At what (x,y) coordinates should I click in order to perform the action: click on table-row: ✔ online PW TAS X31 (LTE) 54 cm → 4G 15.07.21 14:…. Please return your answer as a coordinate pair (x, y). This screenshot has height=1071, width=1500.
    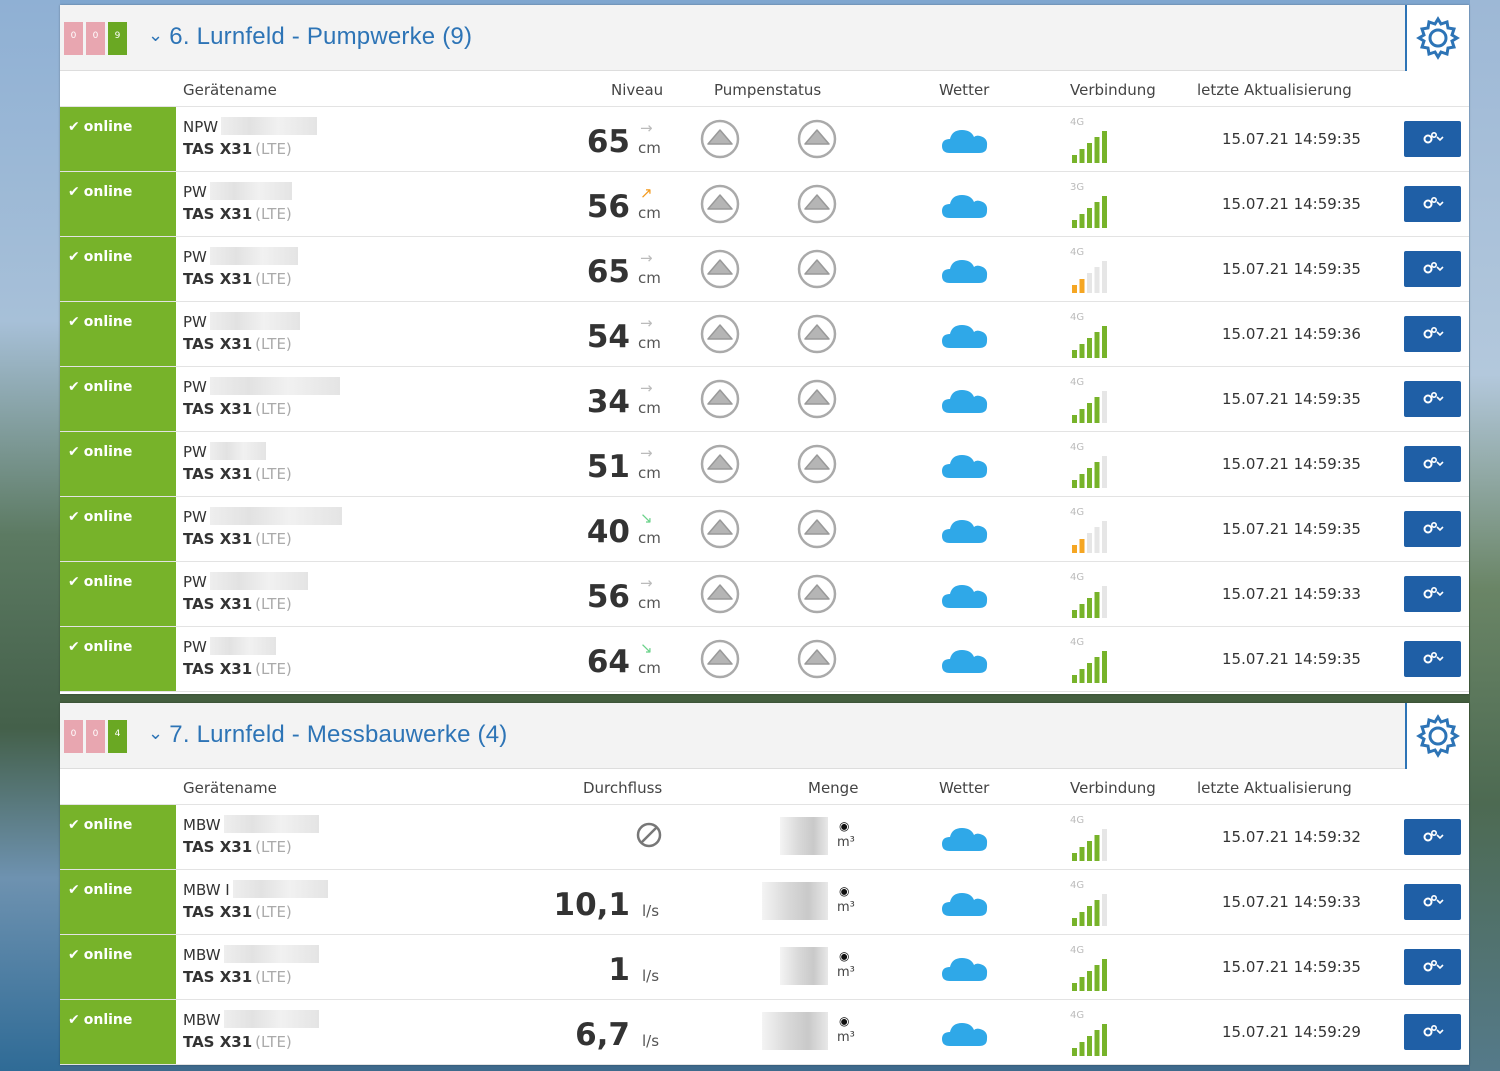
    Looking at the image, I should click on (764, 334).